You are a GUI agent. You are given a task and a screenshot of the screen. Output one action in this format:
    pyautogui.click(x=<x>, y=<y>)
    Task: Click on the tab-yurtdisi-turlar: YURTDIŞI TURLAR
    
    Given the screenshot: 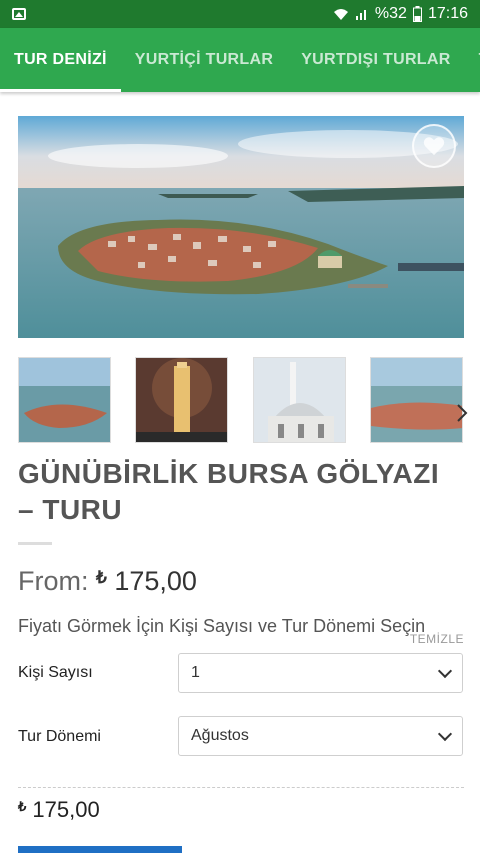 What is the action you would take?
    pyautogui.click(x=375, y=60)
    